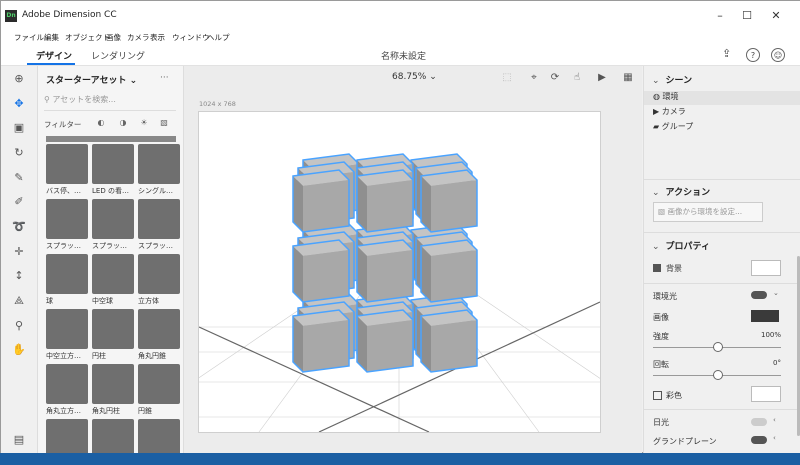 The height and width of the screenshot is (465, 800). What do you see at coordinates (718, 375) in the screenshot?
I see `rotation-slider-knob` at bounding box center [718, 375].